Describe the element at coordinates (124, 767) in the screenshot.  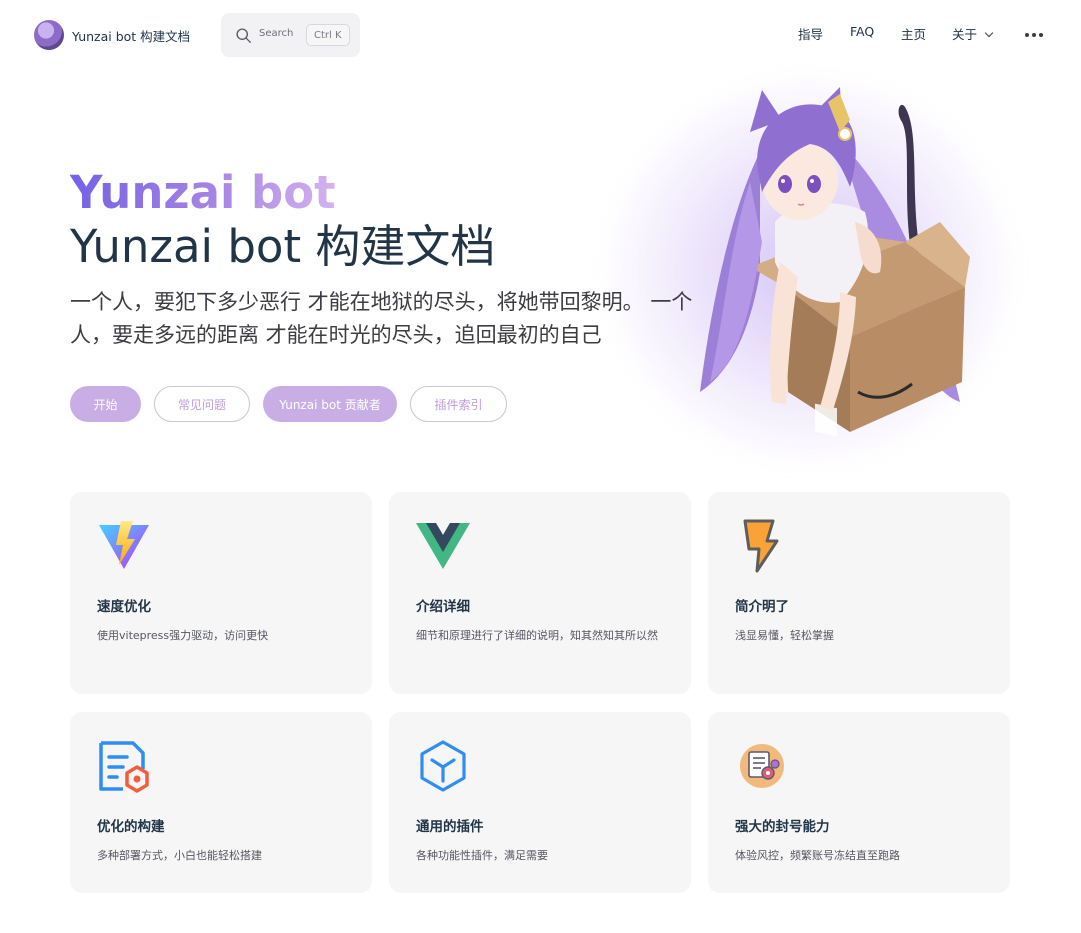
I see `document-build-icon` at that location.